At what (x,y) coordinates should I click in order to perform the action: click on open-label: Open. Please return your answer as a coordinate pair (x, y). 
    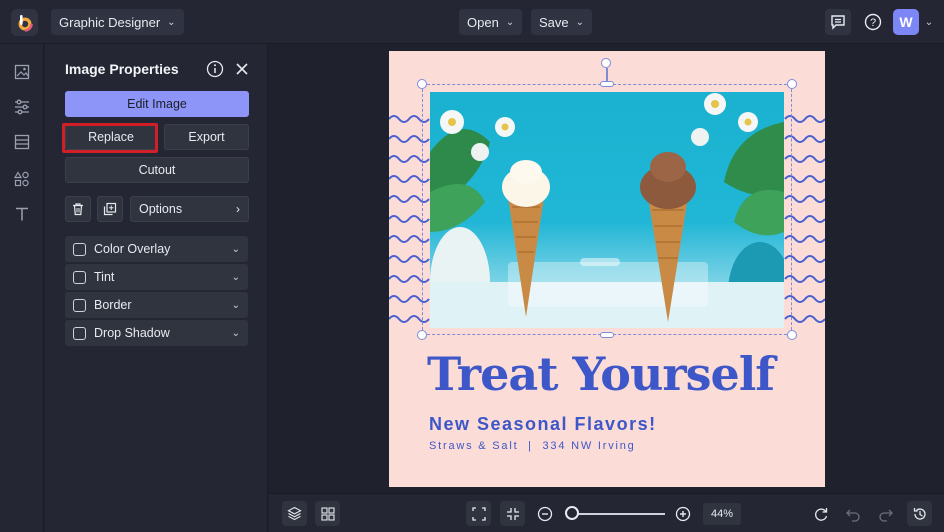
    Looking at the image, I should click on (483, 22).